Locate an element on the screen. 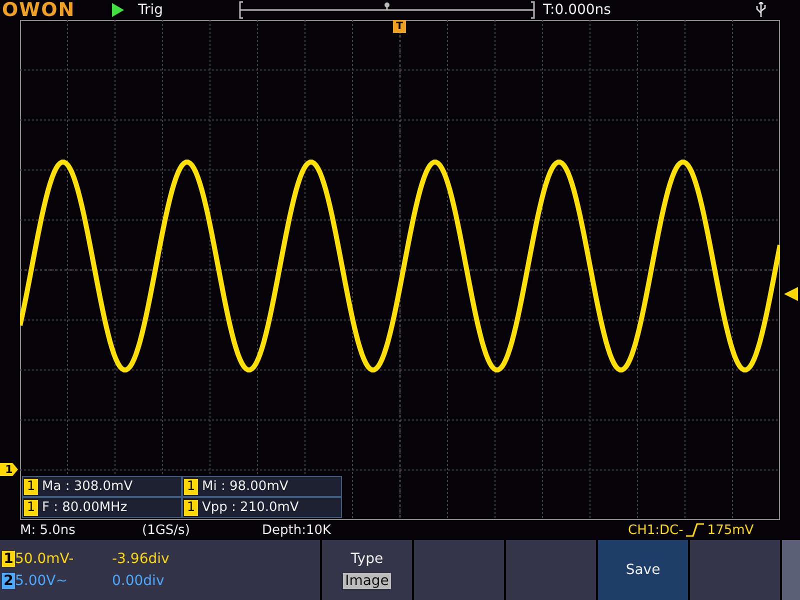 This screenshot has width=800, height=600. trigger-level: 175mV is located at coordinates (730, 530).